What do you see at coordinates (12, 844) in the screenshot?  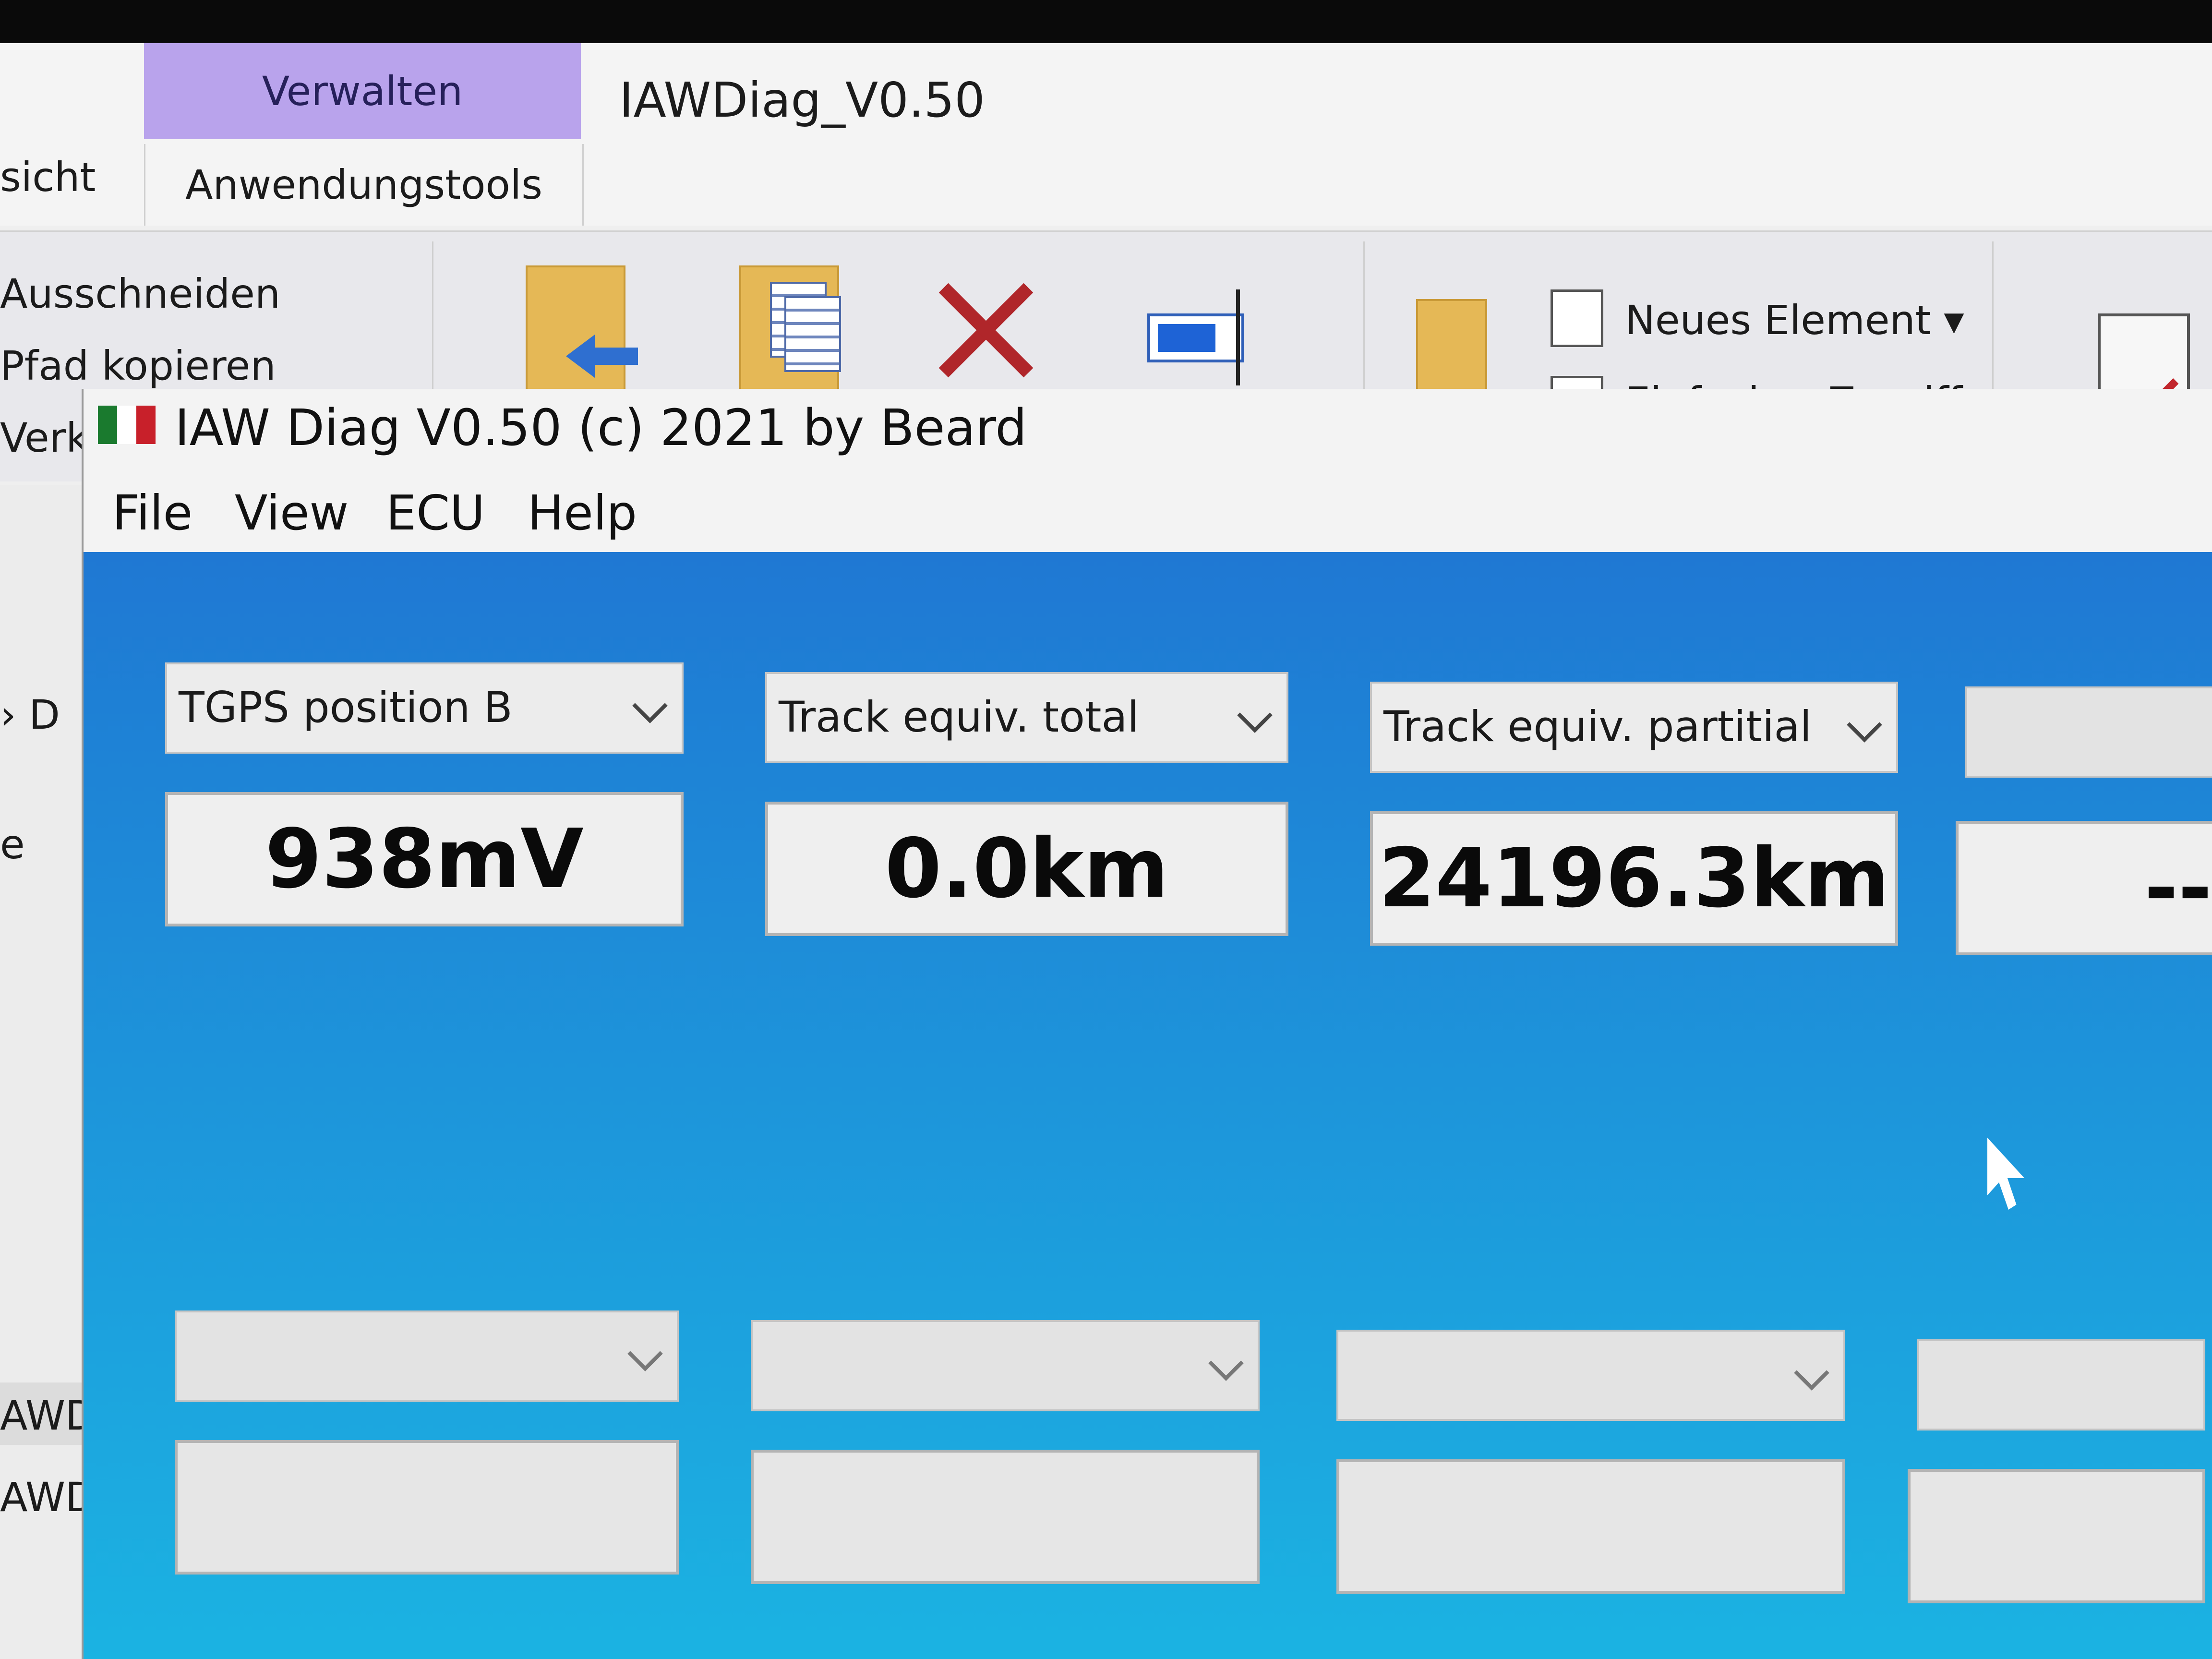 I see `nav-item-e: e` at bounding box center [12, 844].